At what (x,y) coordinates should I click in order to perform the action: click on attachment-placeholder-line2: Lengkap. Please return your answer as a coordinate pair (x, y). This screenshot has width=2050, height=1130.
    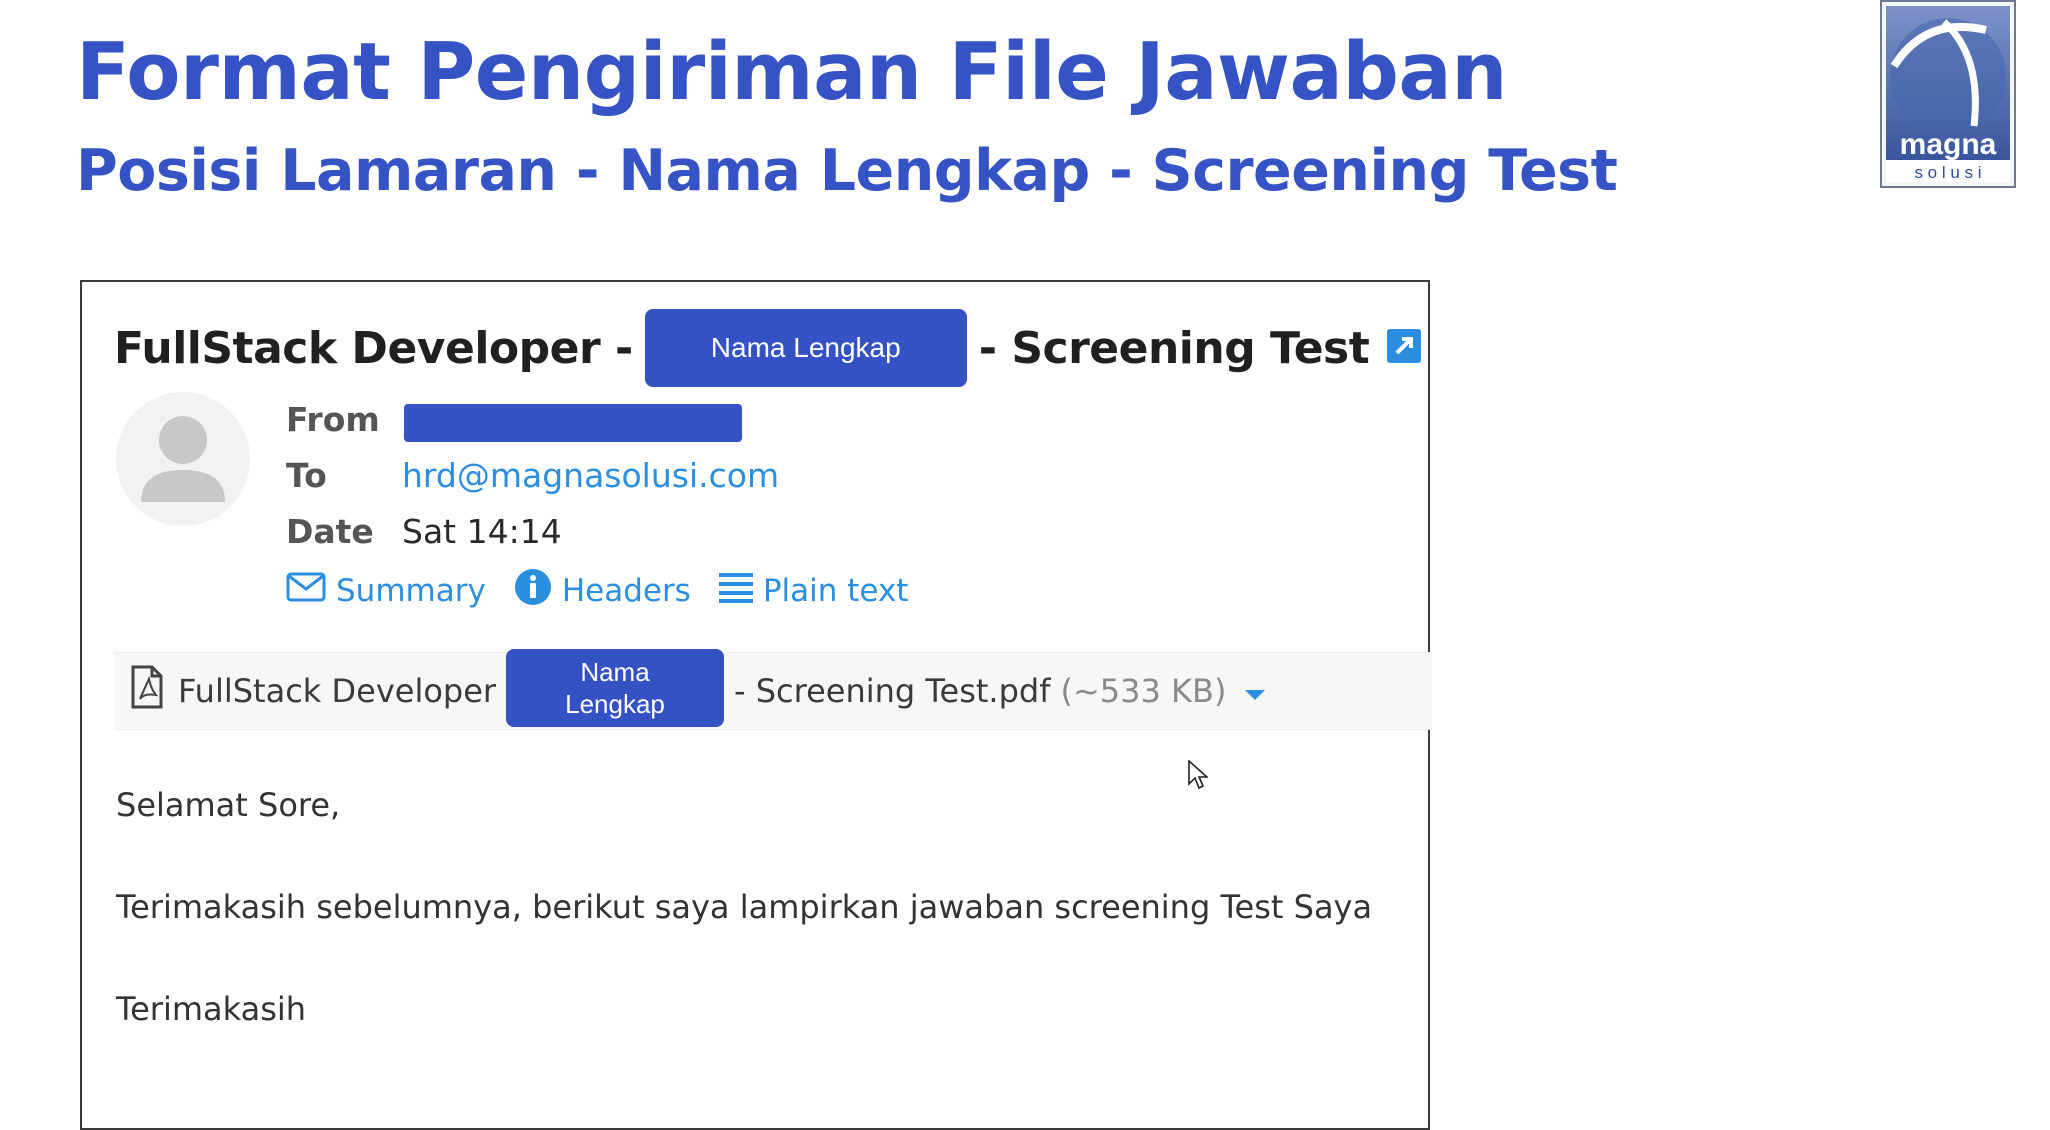
    Looking at the image, I should click on (615, 704).